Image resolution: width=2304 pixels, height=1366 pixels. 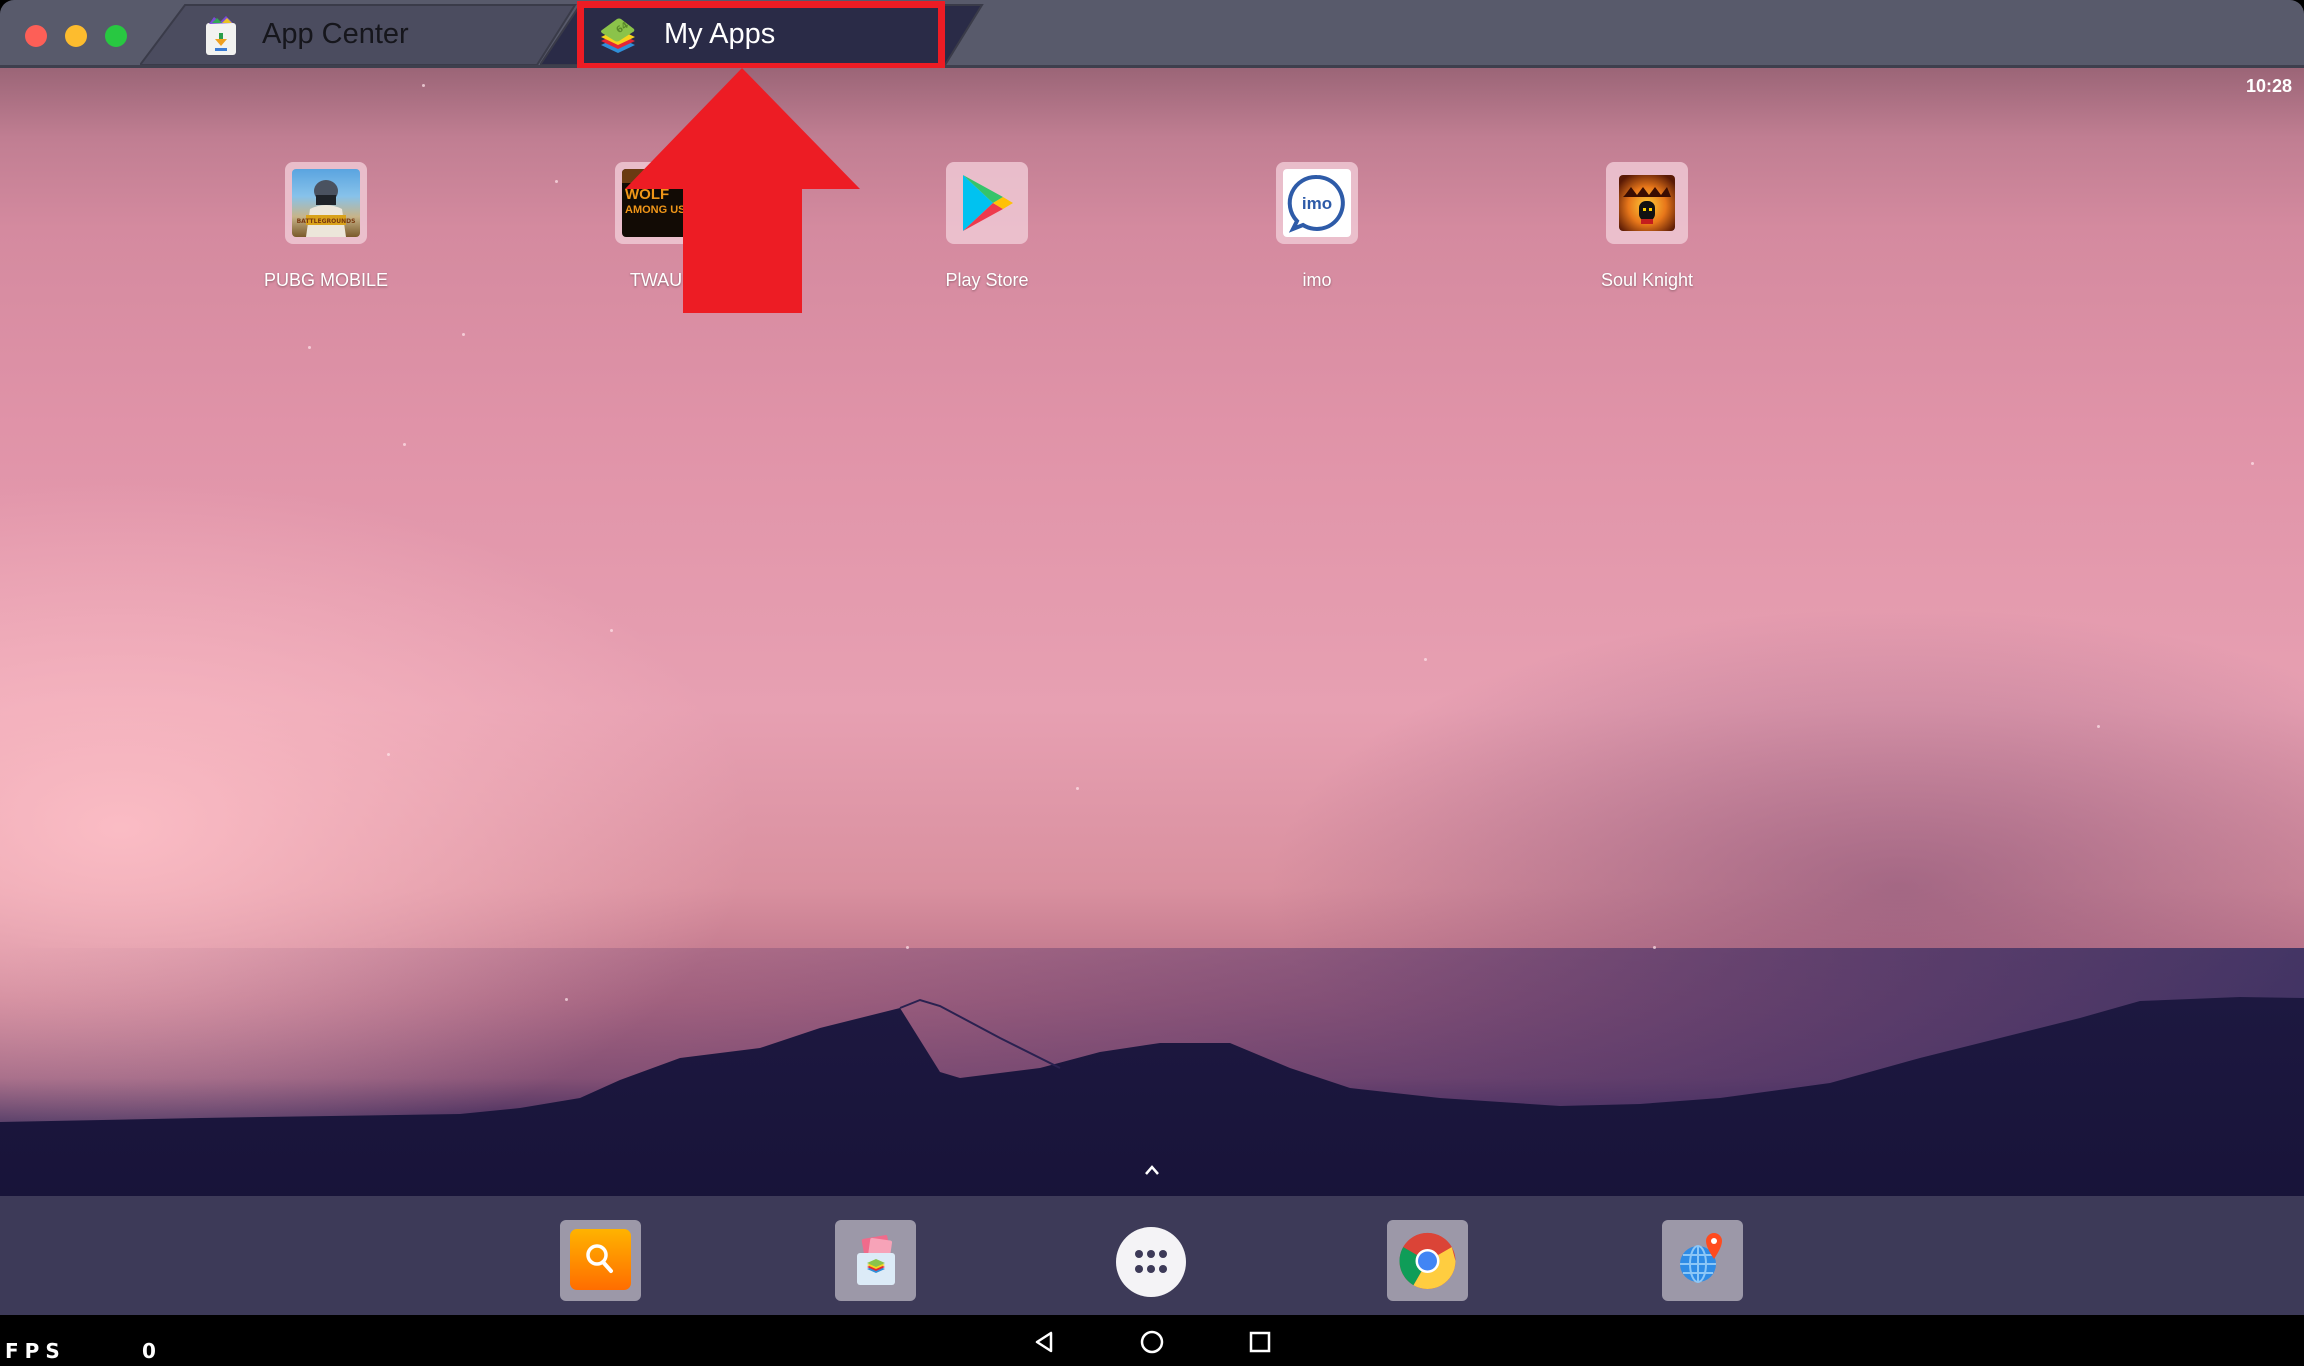 What do you see at coordinates (1045, 1342) in the screenshot?
I see `back-icon` at bounding box center [1045, 1342].